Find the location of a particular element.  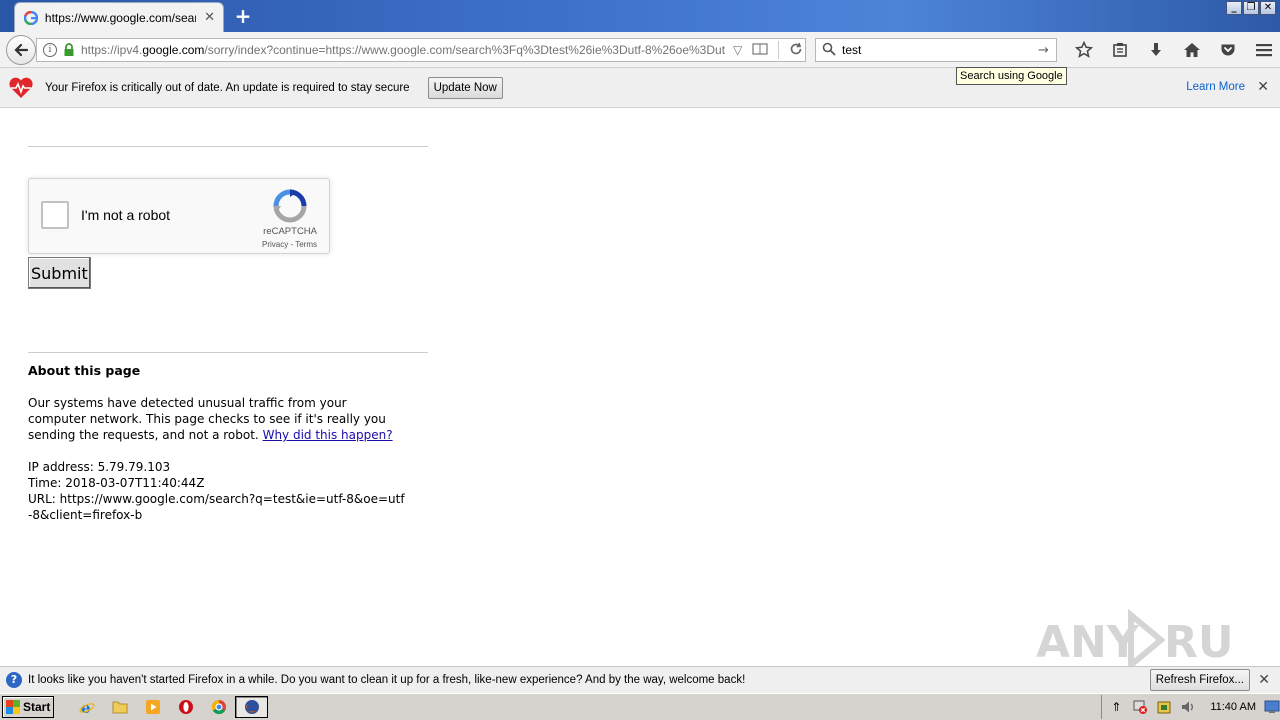

new-tab-icon: + is located at coordinates (243, 16).